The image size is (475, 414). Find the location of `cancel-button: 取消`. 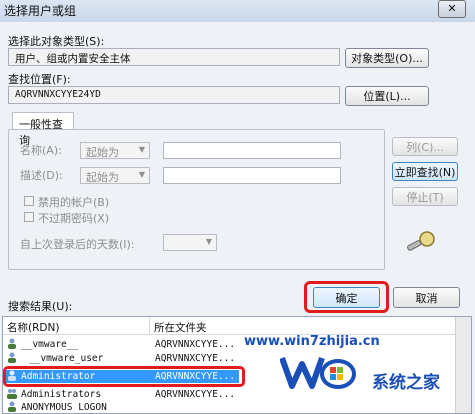

cancel-button: 取消 is located at coordinates (426, 297).